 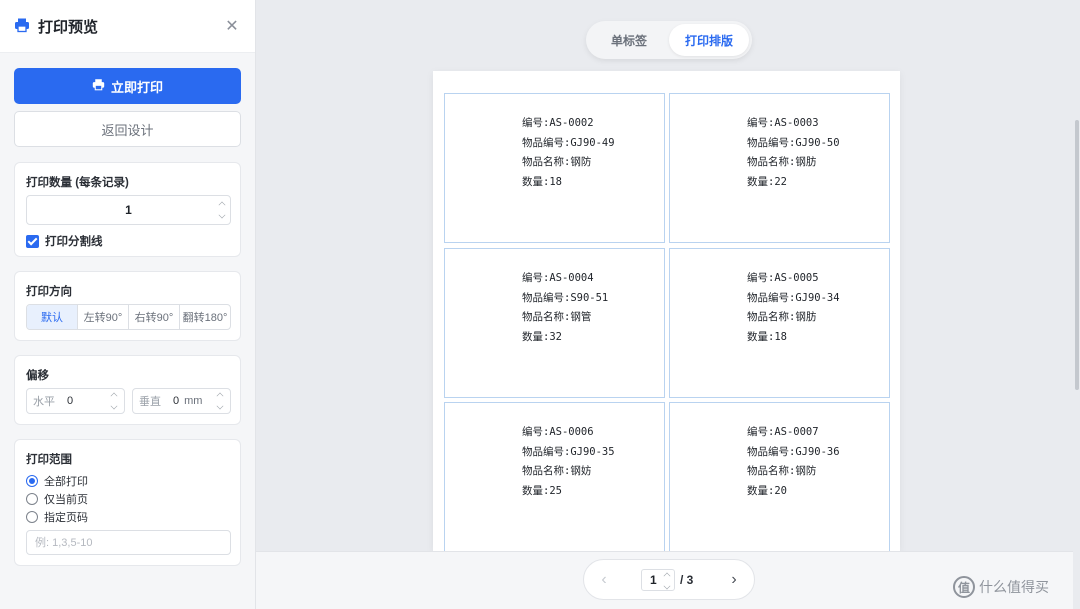 I want to click on label-item-name: 物品名称:钢妨, so click(x=557, y=471).